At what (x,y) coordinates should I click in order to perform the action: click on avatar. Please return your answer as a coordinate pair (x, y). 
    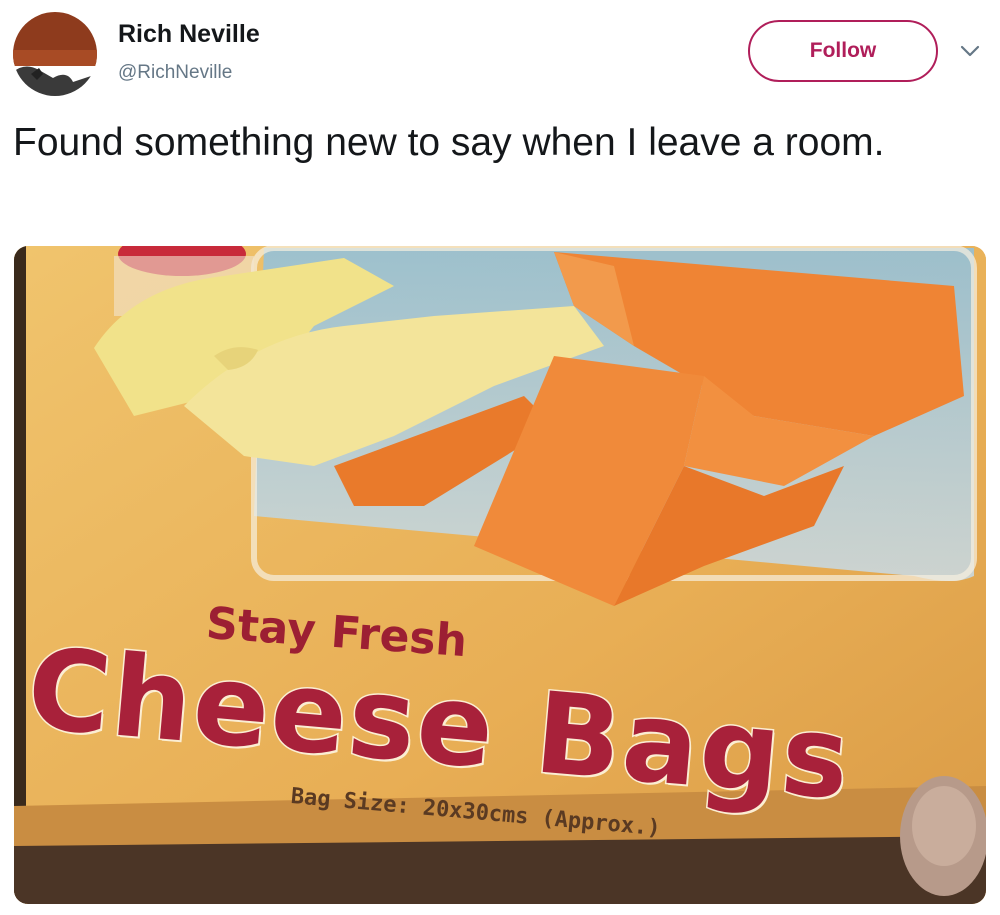
    Looking at the image, I should click on (55, 54).